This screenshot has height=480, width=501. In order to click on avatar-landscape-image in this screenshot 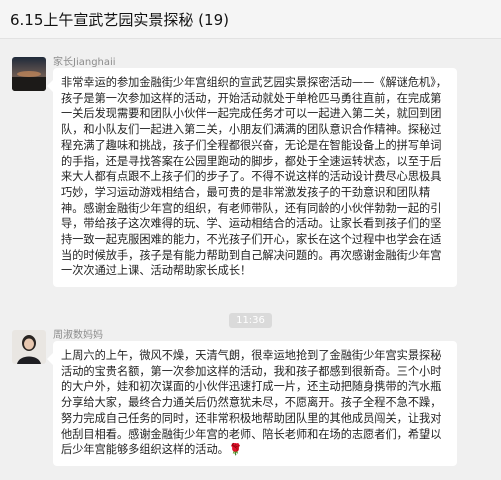, I will do `click(29, 74)`.